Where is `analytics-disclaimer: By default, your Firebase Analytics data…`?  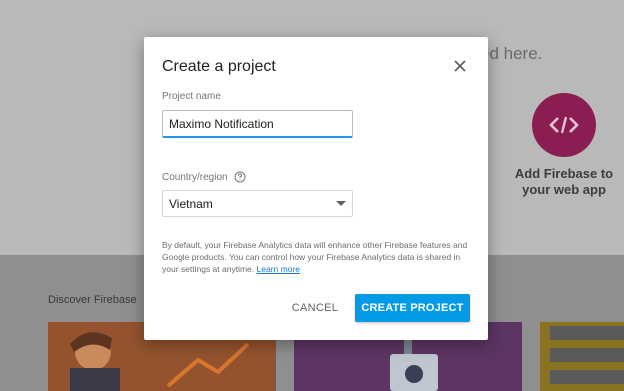 analytics-disclaimer: By default, your Firebase Analytics data… is located at coordinates (318, 257).